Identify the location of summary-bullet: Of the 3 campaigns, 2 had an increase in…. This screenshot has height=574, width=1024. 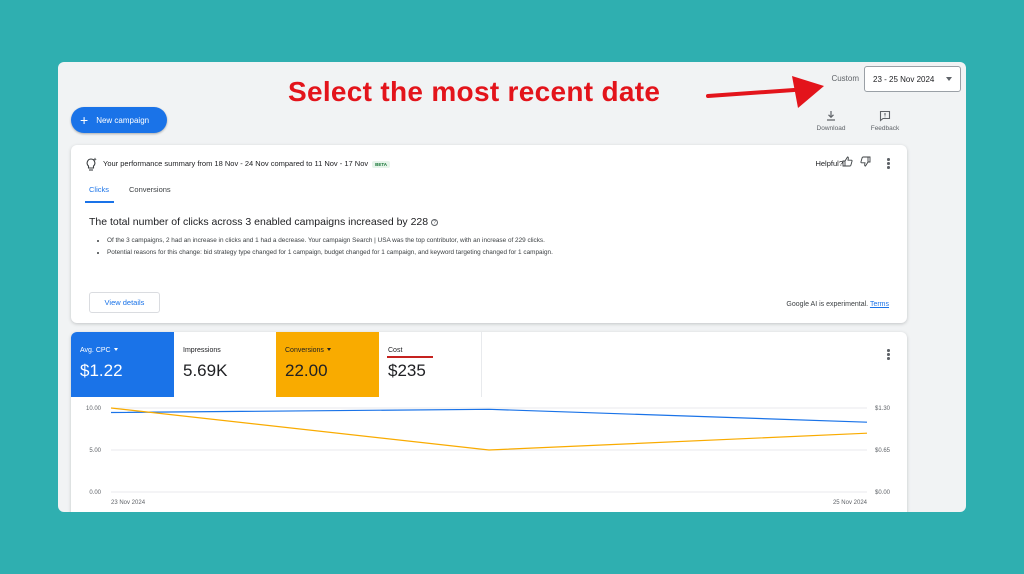
(330, 241).